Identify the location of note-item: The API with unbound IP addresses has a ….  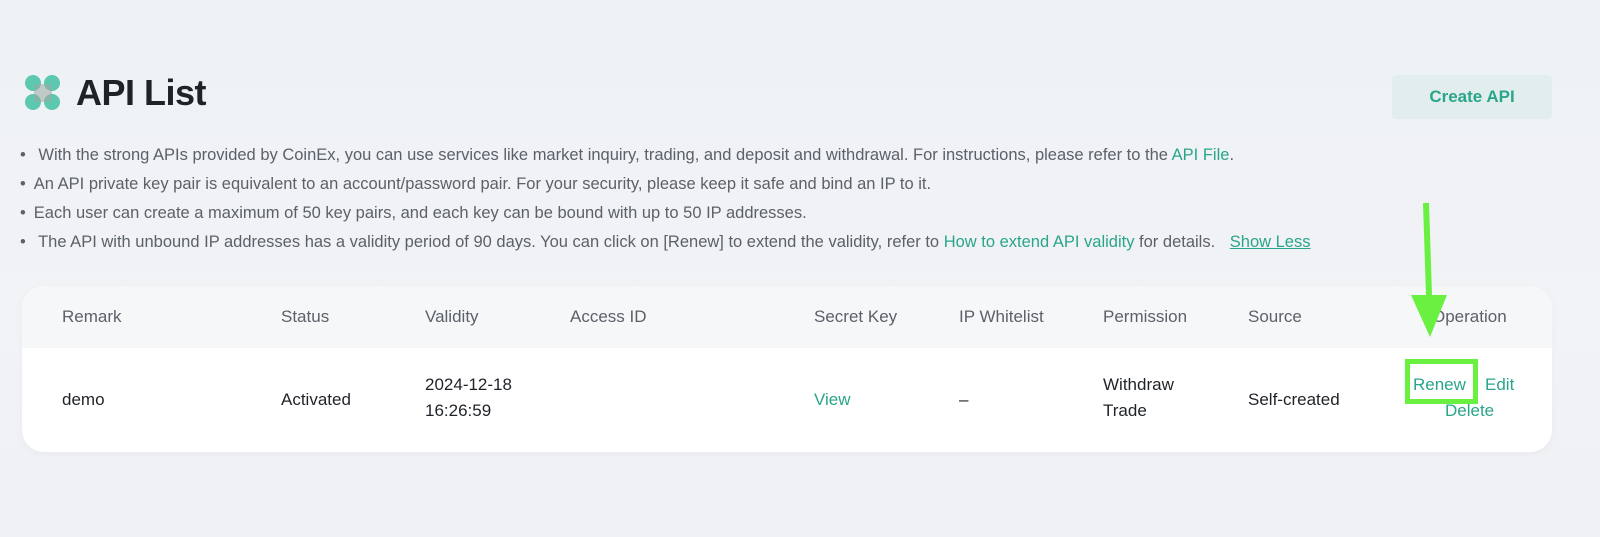
(665, 244).